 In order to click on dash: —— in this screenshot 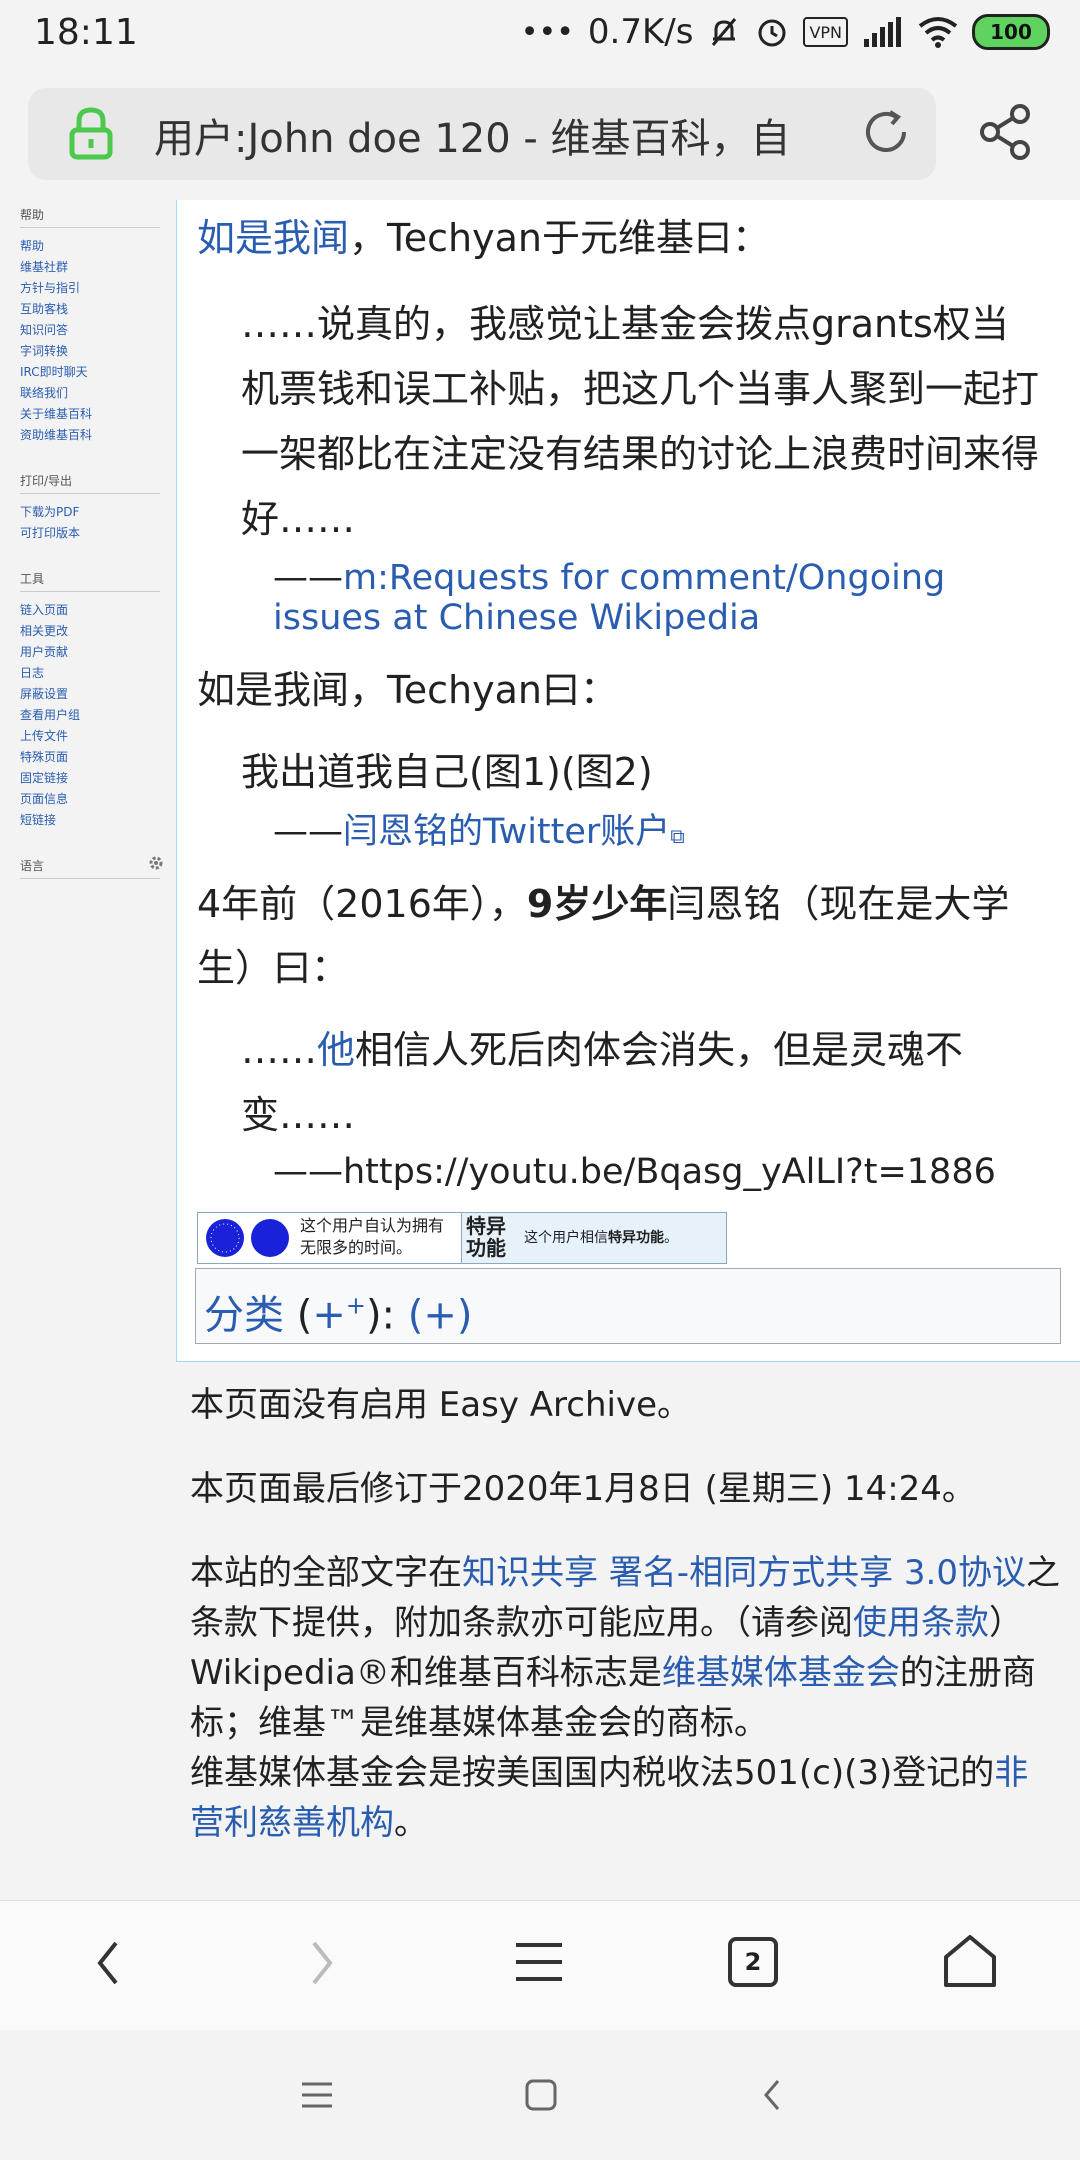, I will do `click(308, 578)`.